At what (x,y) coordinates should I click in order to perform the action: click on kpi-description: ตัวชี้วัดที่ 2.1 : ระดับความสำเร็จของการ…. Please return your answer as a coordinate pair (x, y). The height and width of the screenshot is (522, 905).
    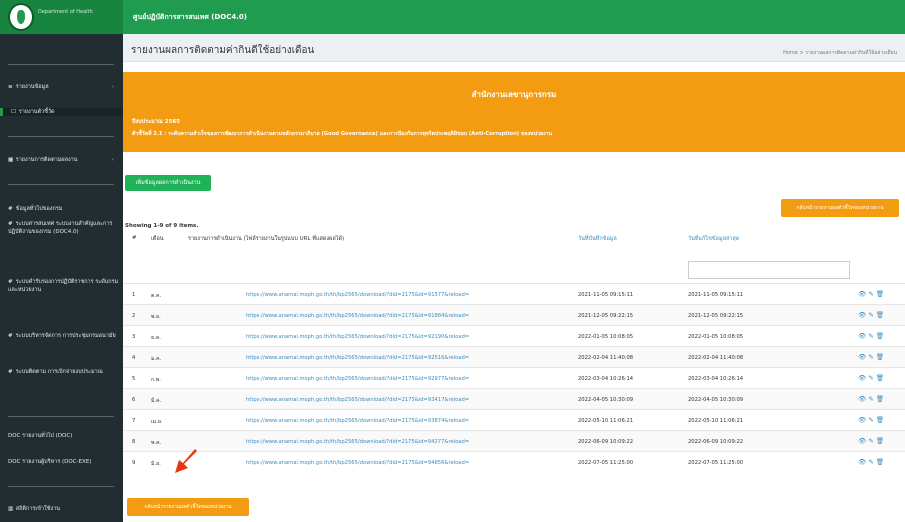
    Looking at the image, I should click on (342, 134).